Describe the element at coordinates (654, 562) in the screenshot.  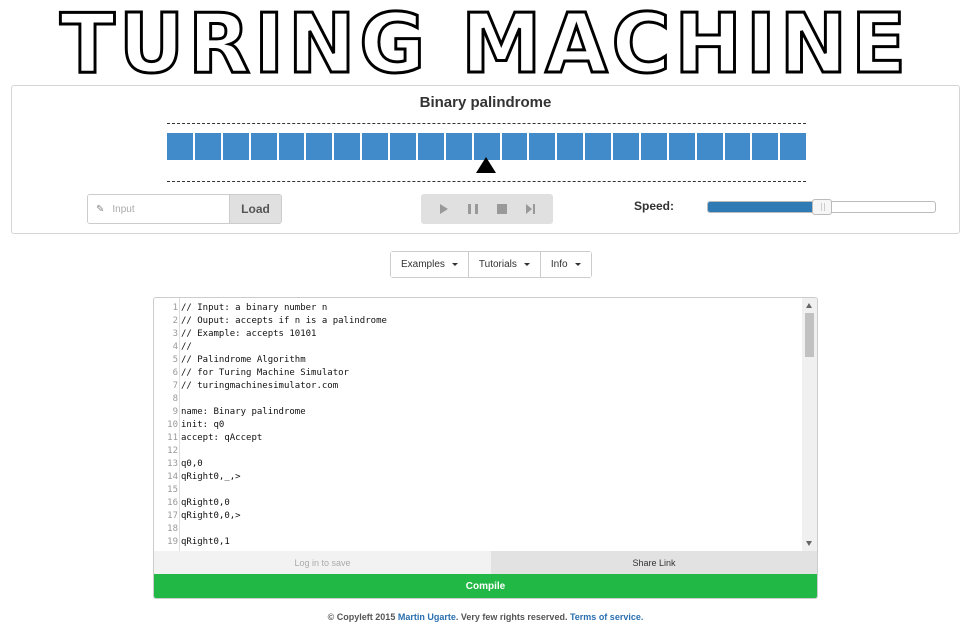
I see `share-link-button: Share Link` at that location.